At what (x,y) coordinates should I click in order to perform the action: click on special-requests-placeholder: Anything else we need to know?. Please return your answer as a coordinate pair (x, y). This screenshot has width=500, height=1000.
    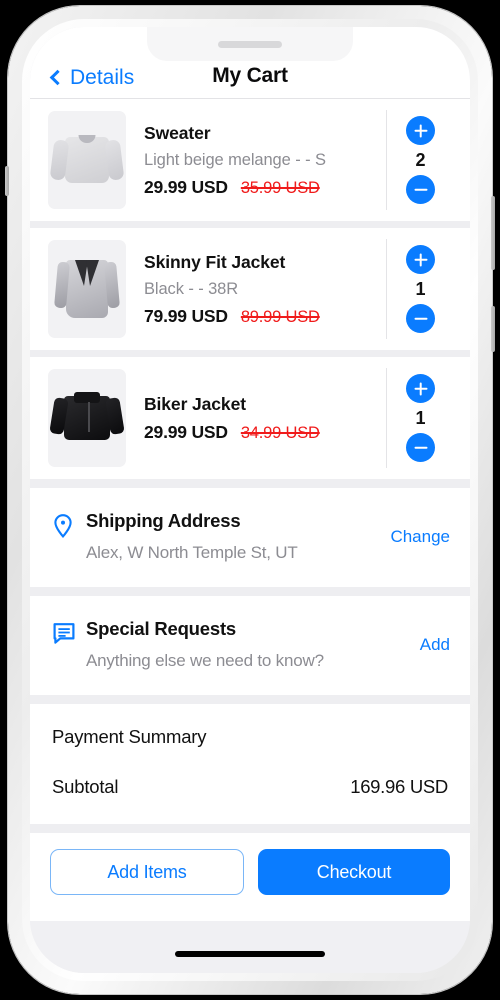
    Looking at the image, I should click on (205, 660).